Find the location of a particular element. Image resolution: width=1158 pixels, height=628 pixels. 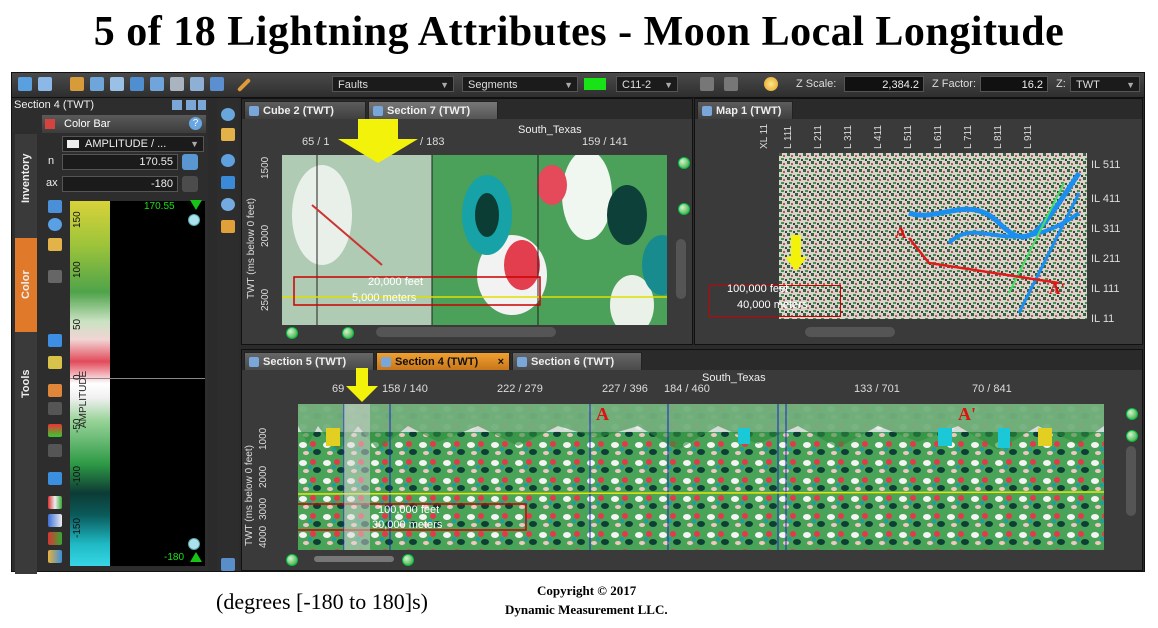

map-top-label: L 211 is located at coordinates (818, 137).